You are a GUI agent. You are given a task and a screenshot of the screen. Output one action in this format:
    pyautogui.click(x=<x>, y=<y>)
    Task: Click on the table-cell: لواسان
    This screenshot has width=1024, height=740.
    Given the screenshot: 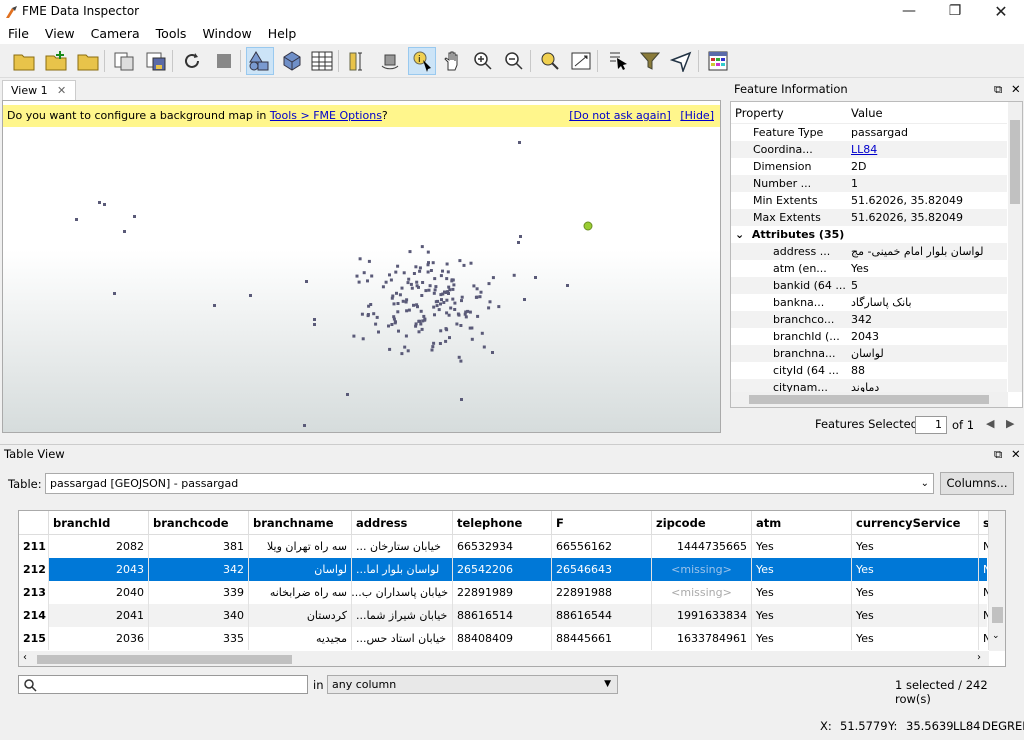 What is the action you would take?
    pyautogui.click(x=300, y=569)
    